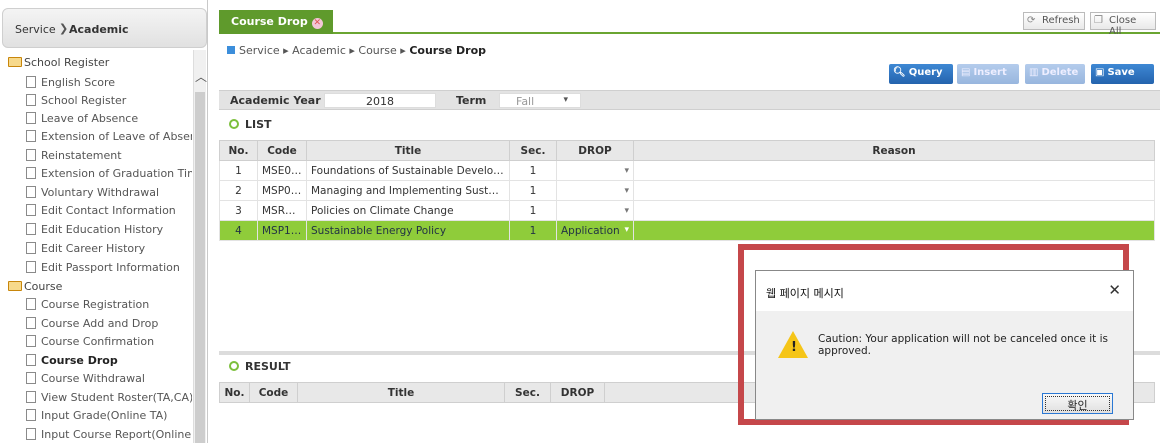  I want to click on row-code: MSE092, so click(282, 170).